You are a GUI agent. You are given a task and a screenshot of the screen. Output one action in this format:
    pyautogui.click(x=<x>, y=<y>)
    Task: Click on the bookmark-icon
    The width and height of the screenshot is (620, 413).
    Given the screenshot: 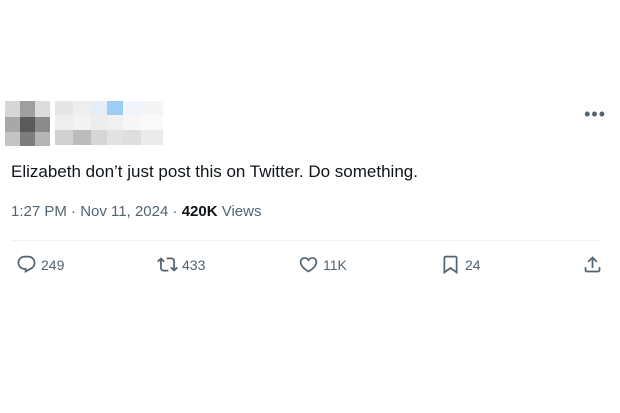 What is the action you would take?
    pyautogui.click(x=450, y=265)
    